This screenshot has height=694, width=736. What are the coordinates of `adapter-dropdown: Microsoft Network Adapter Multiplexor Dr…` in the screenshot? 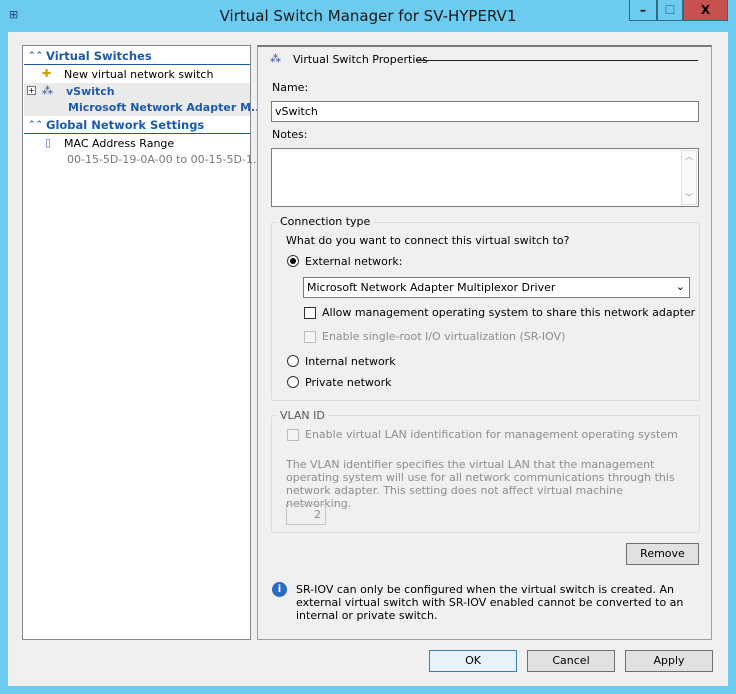 It's located at (496, 287).